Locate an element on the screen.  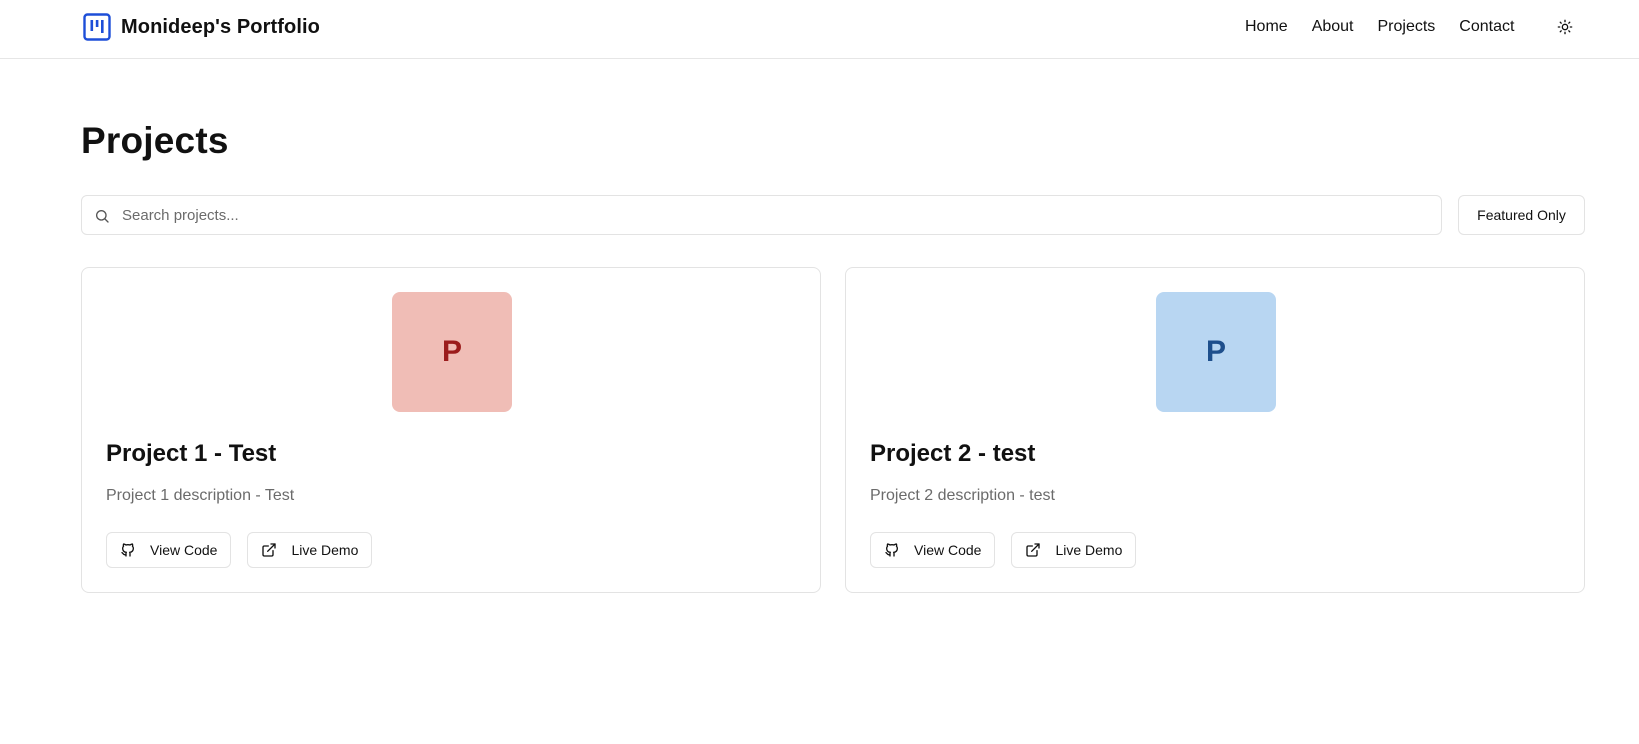
brand: Monideep's Portfolio is located at coordinates (201, 27).